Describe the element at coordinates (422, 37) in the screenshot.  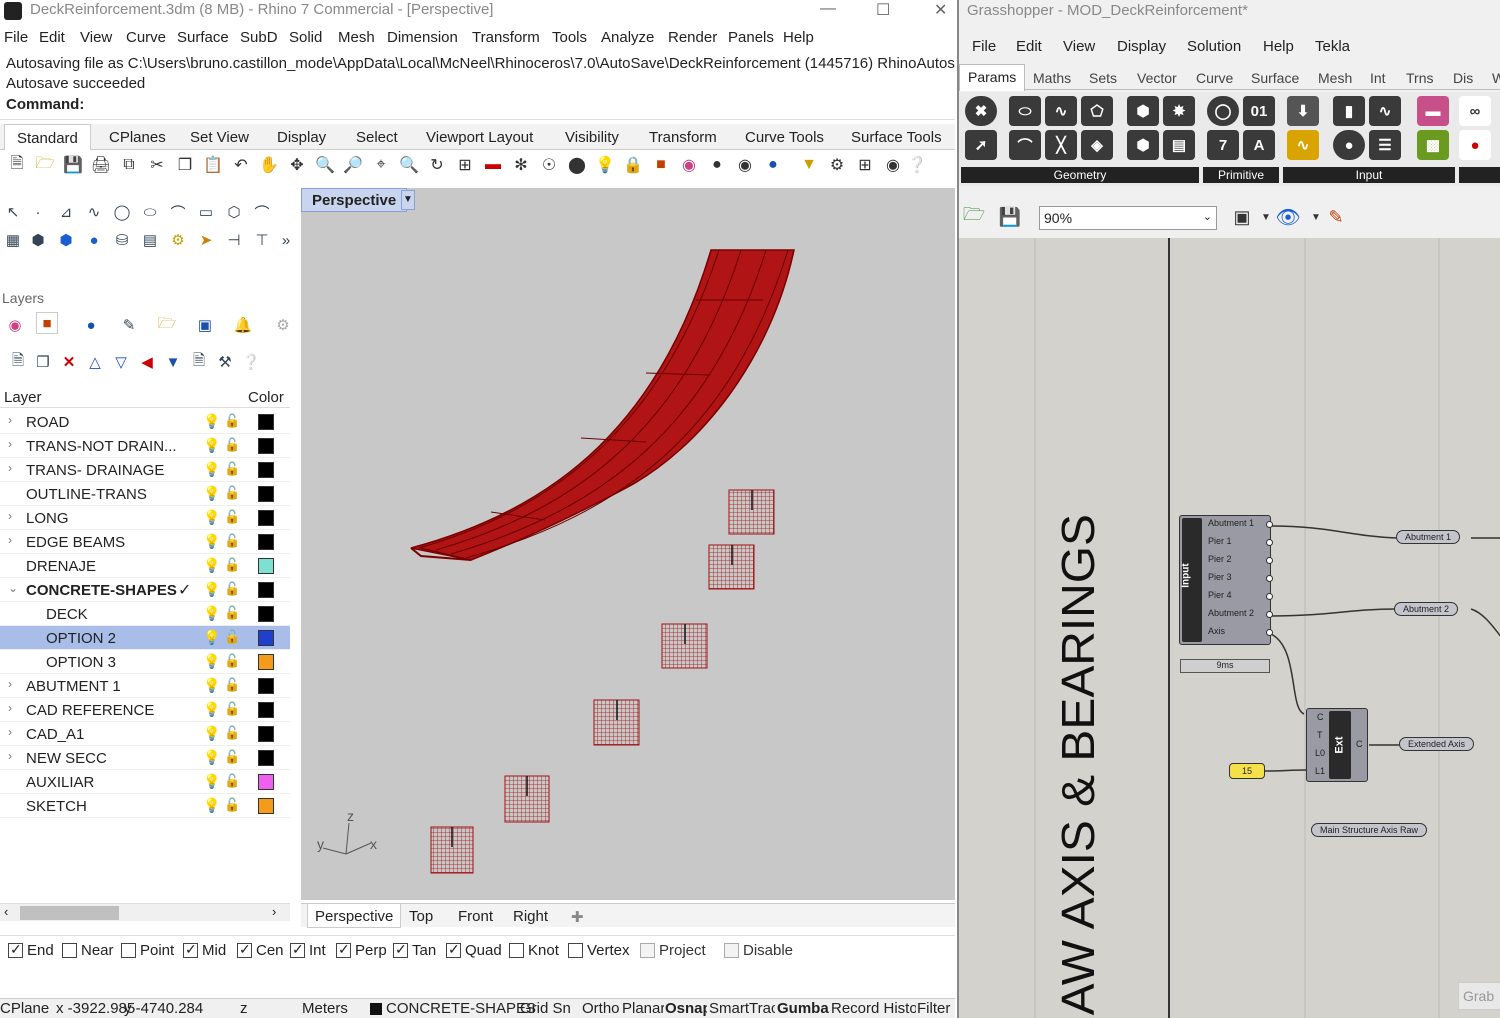
I see `menu-dimension: Dimension` at that location.